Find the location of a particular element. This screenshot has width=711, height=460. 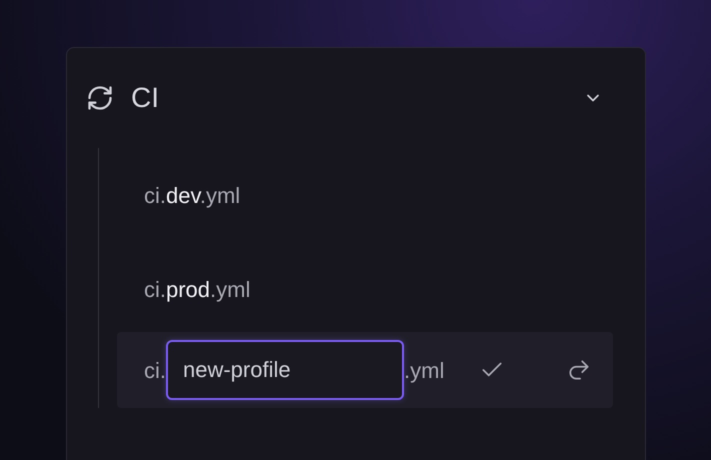

name-field: new-profile is located at coordinates (285, 370).